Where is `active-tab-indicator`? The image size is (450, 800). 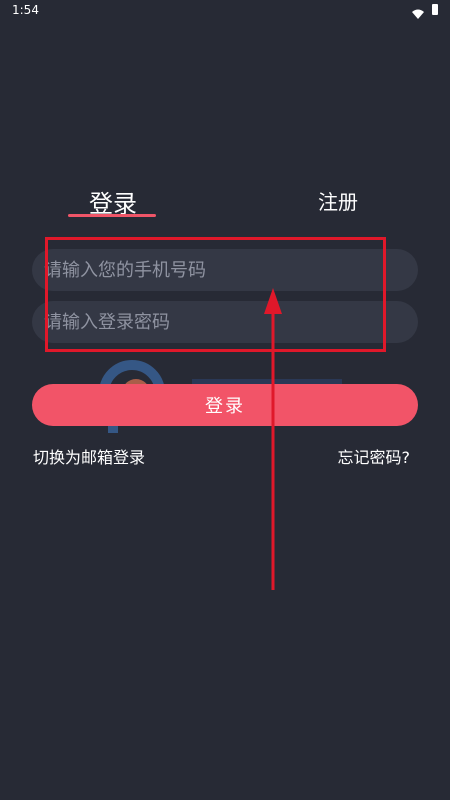 active-tab-indicator is located at coordinates (112, 215).